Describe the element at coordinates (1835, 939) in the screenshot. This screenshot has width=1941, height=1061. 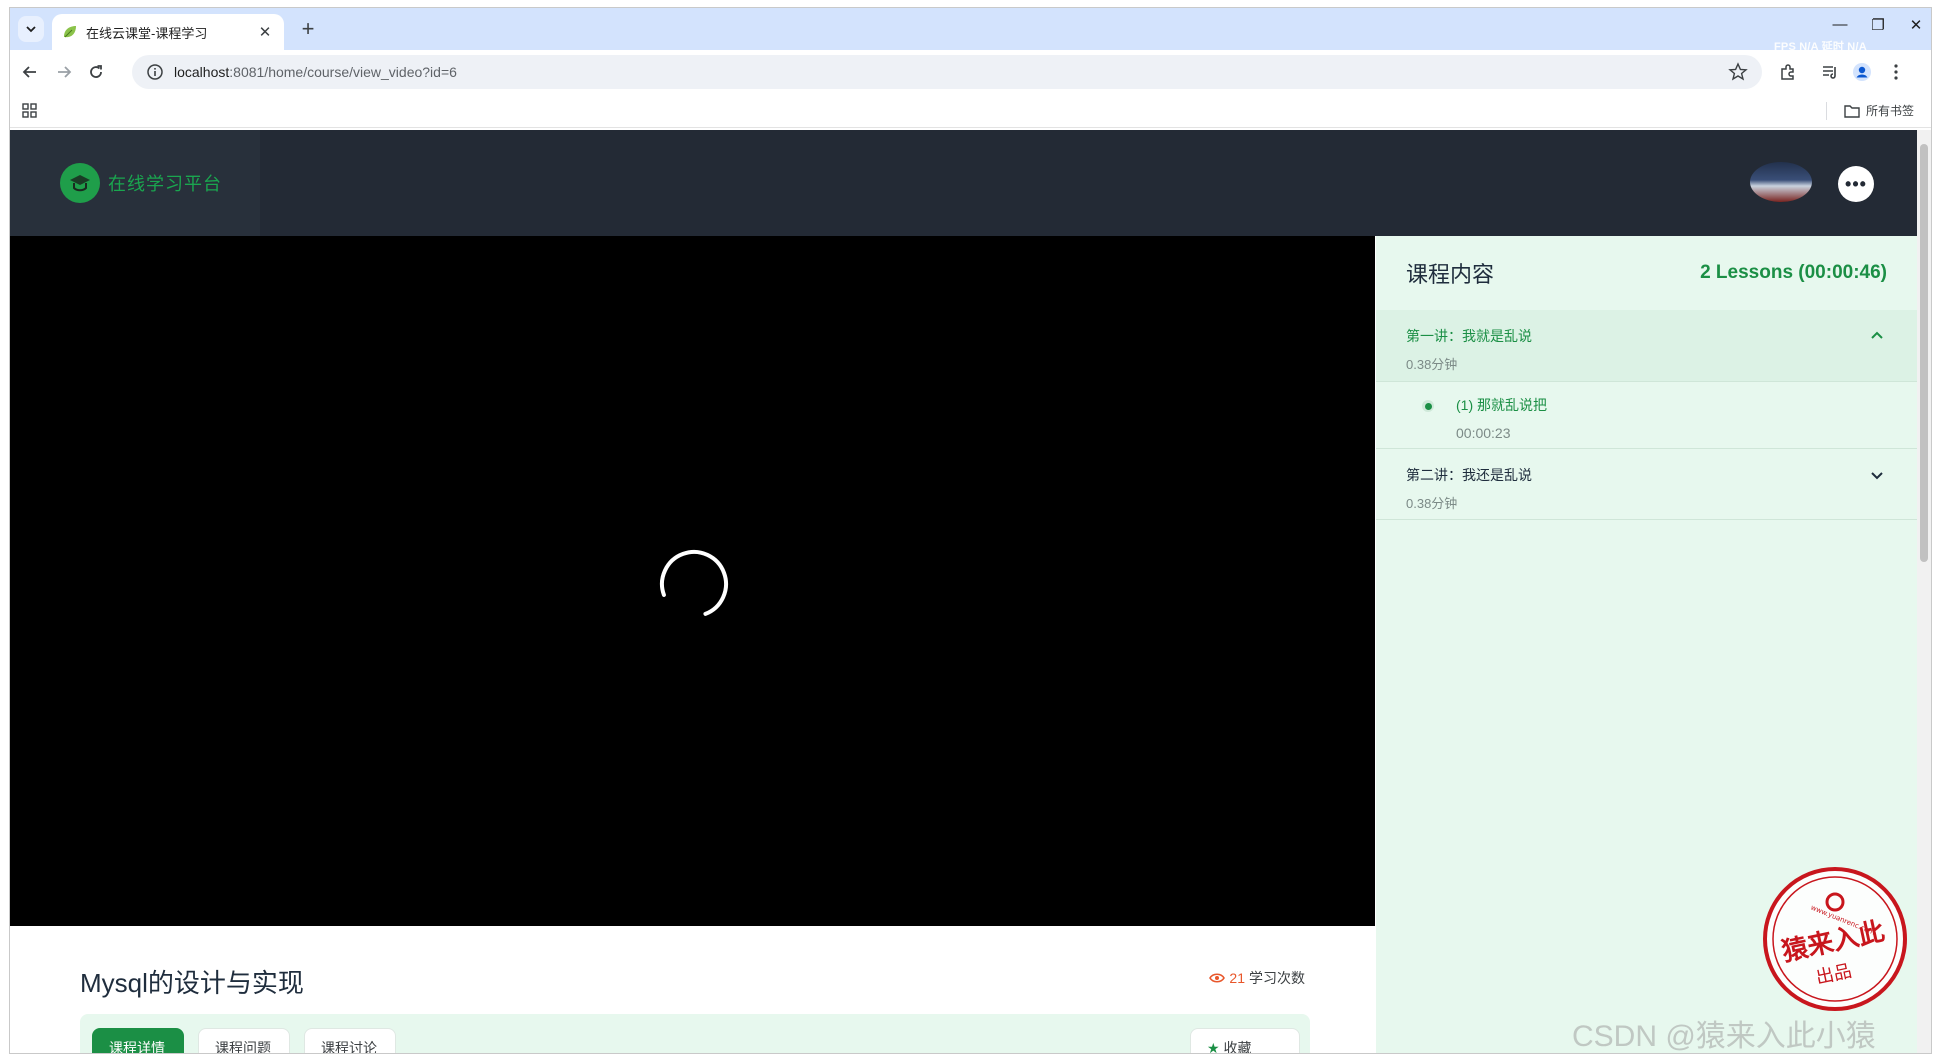
I see `stamp-watermark-icon: 猿来入此 出品 www.yuanrenc.com` at that location.